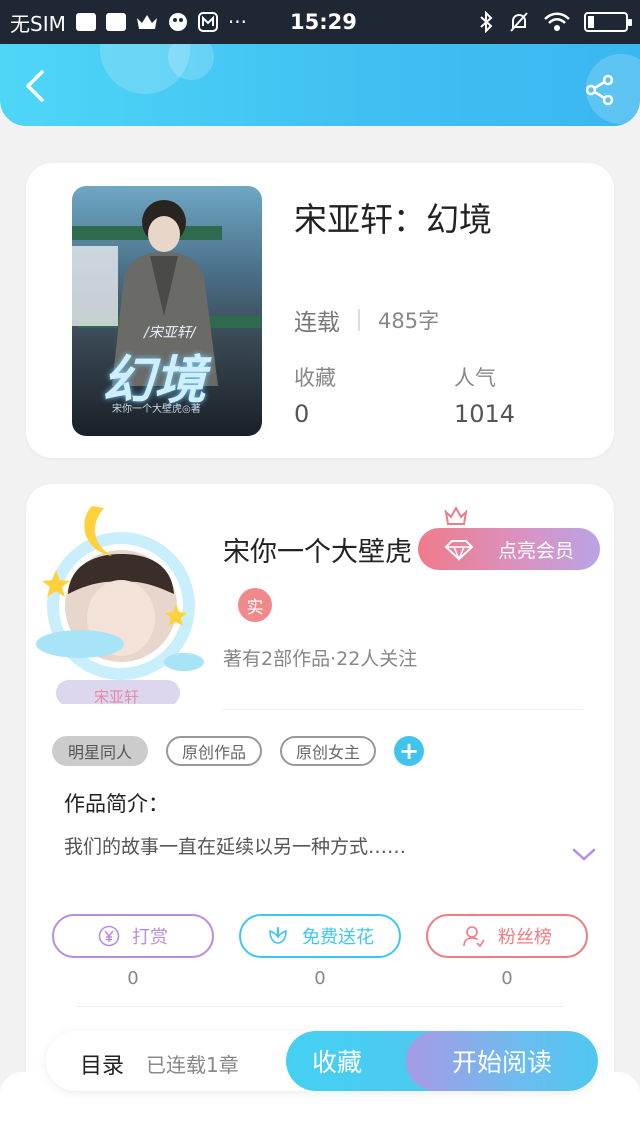  What do you see at coordinates (207, 22) in the screenshot?
I see `app-icon` at bounding box center [207, 22].